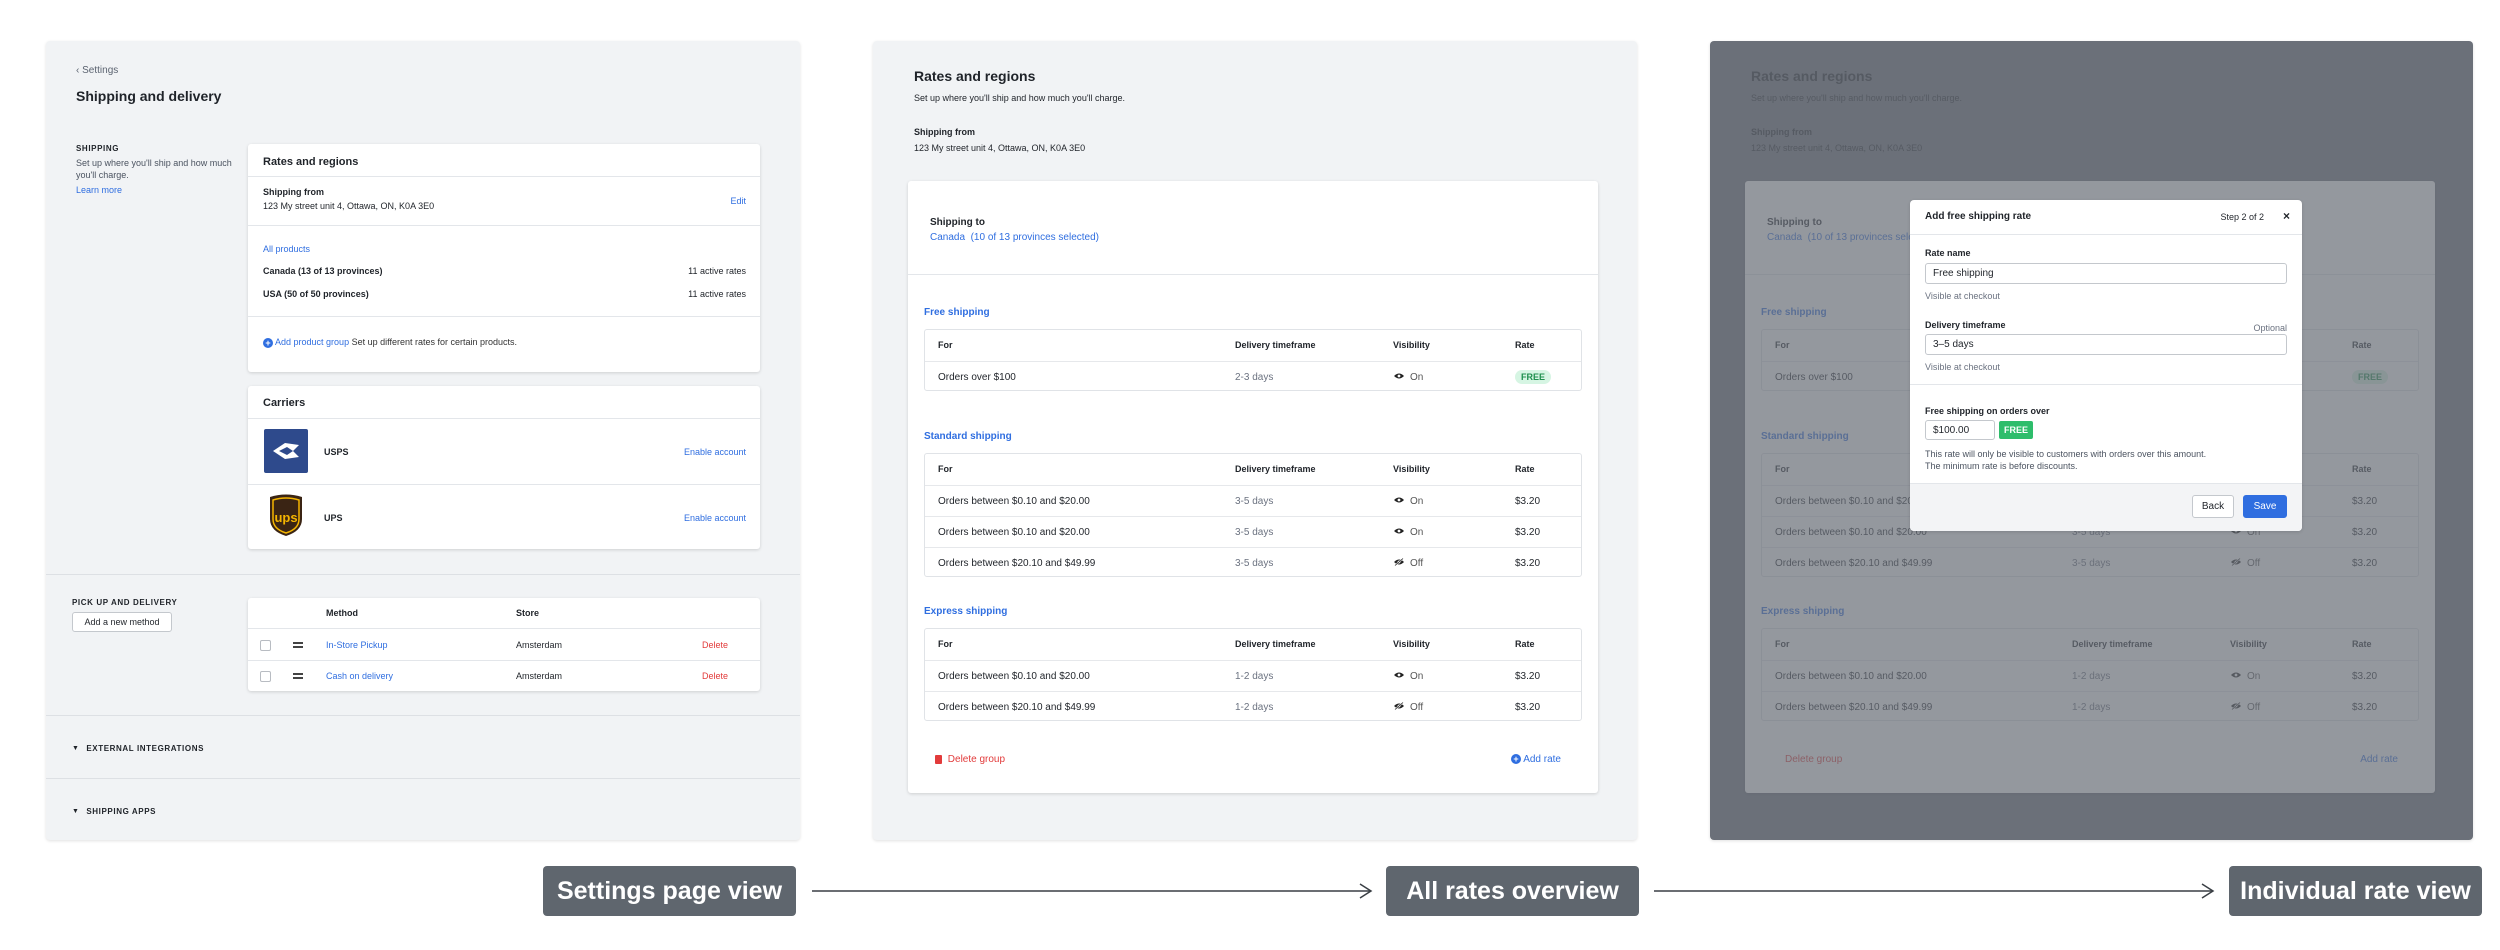 The height and width of the screenshot is (950, 2500). What do you see at coordinates (99, 190) in the screenshot?
I see `learn-more-link: Learn more` at bounding box center [99, 190].